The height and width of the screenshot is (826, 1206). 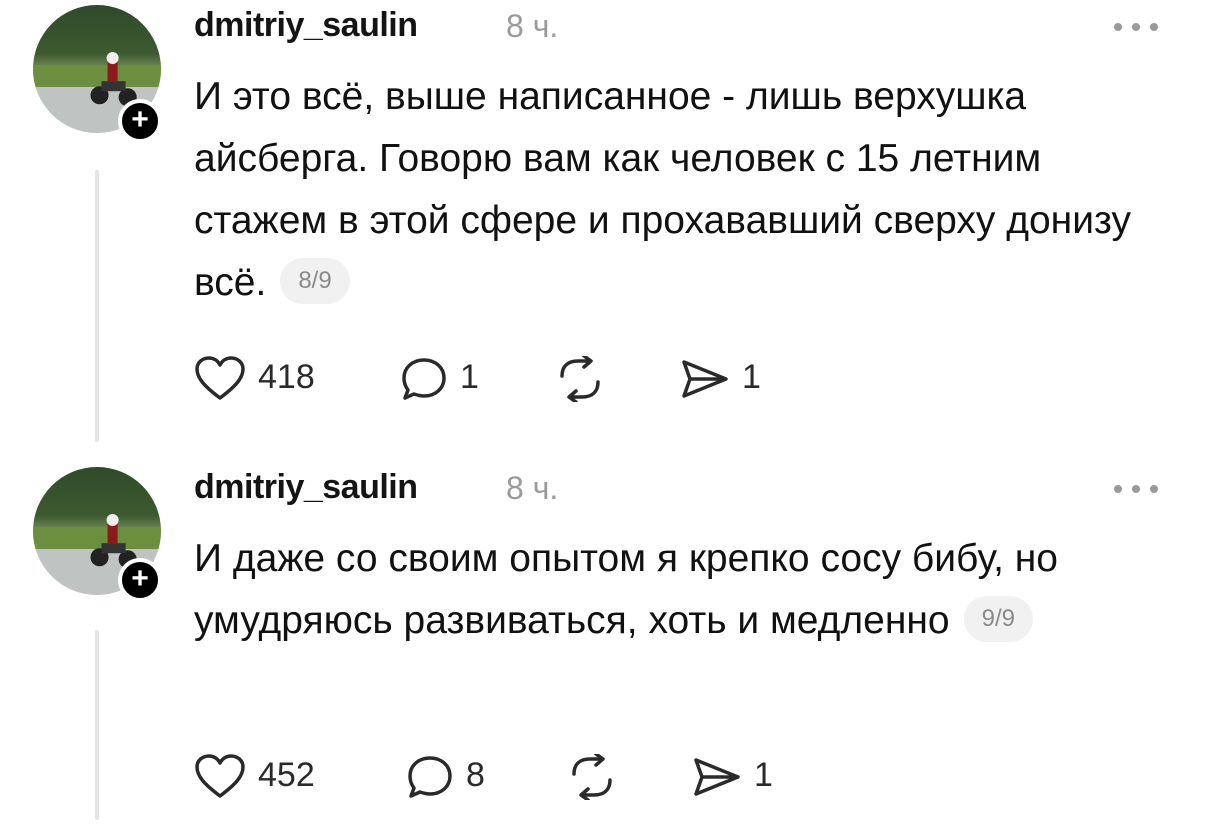 I want to click on reply-button: 1, so click(x=445, y=377).